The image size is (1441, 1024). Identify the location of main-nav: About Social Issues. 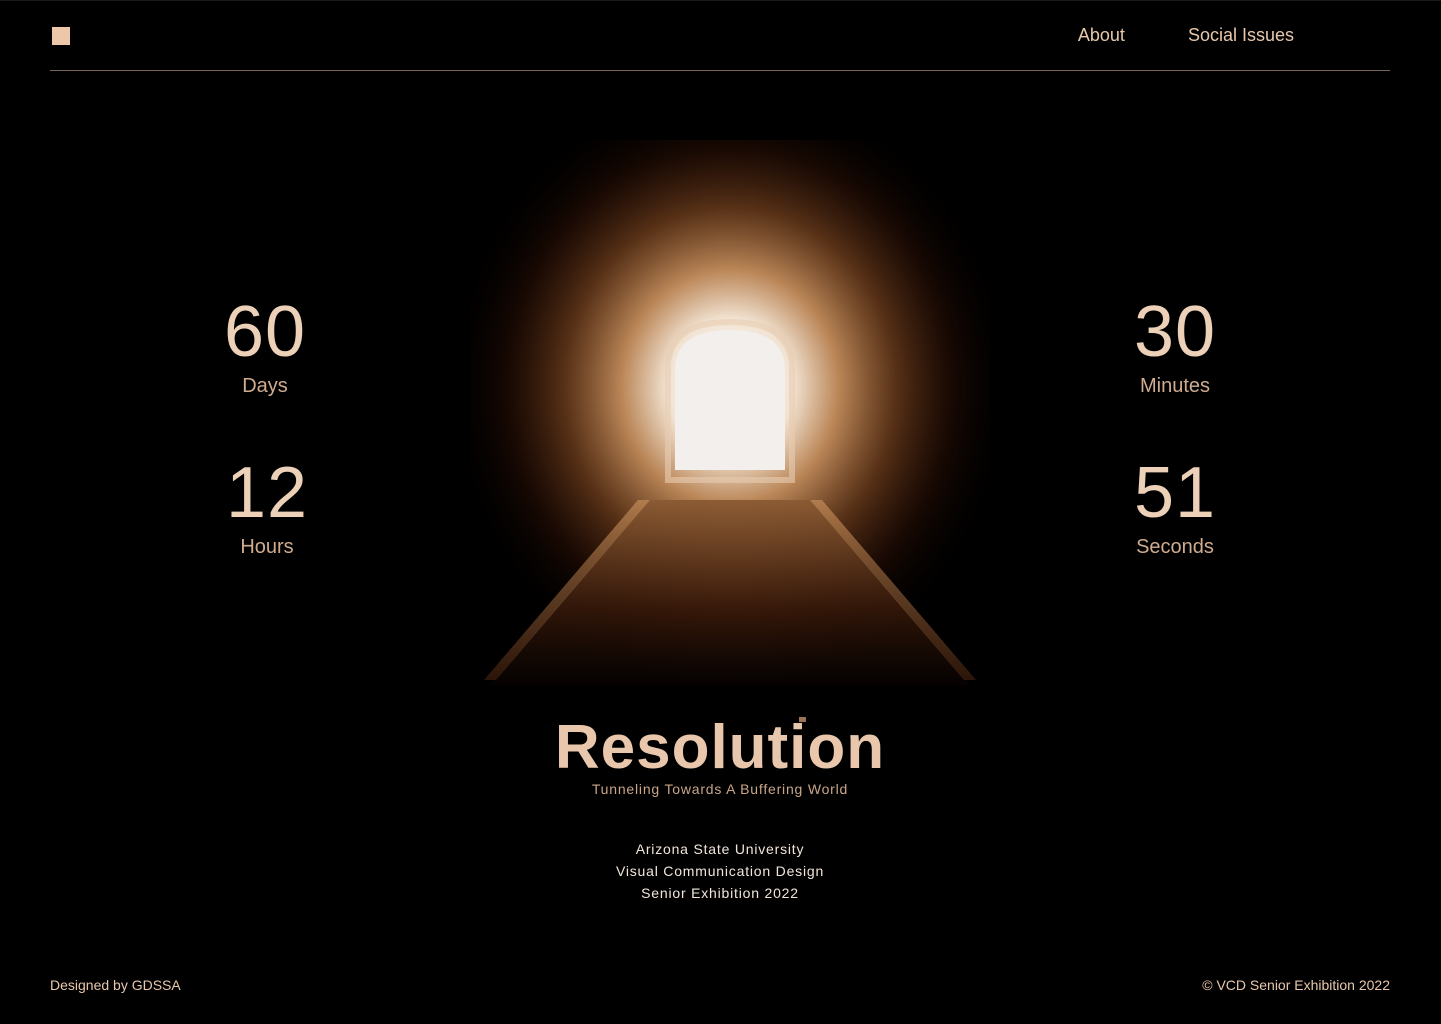
(1186, 35).